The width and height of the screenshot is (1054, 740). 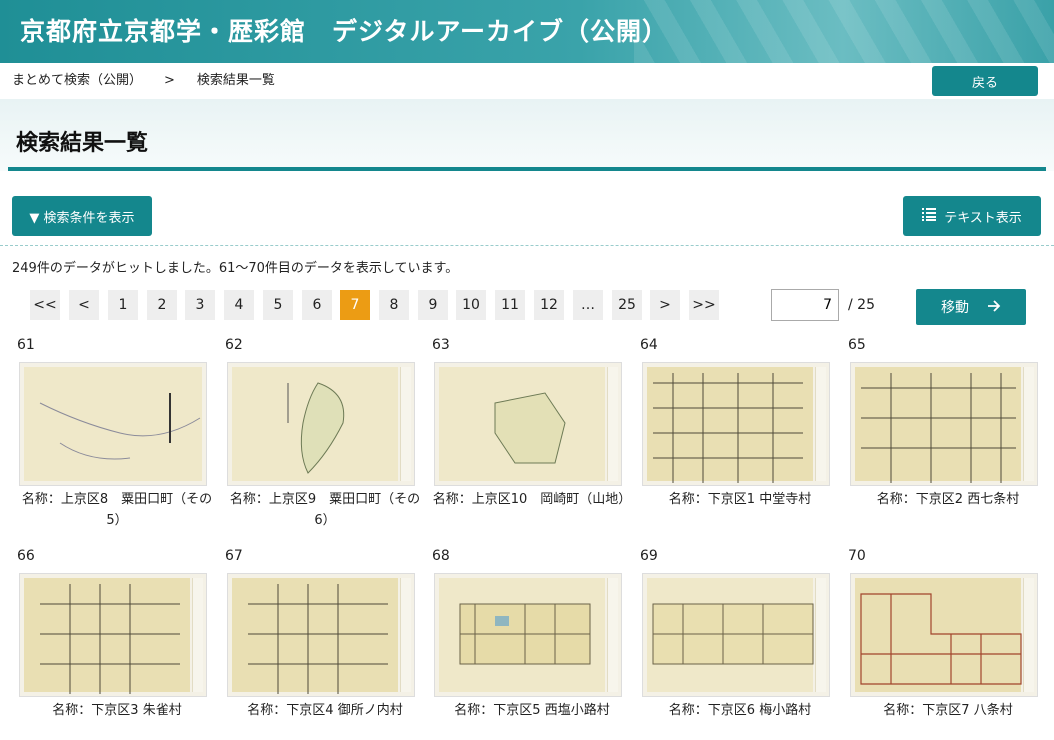 I want to click on result-name: 名称：下京区4 御所ノ内村, so click(x=325, y=710).